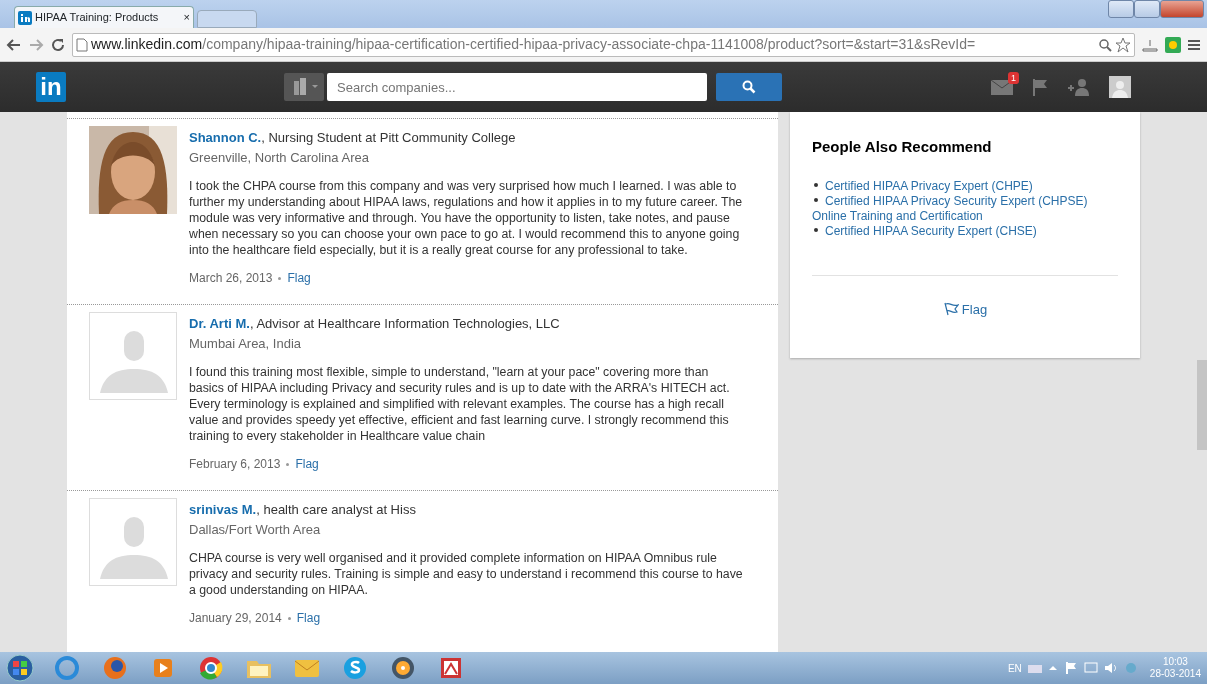 The width and height of the screenshot is (1207, 684). Describe the element at coordinates (97, 18) in the screenshot. I see `tab-title: HIPAA Training: Products` at that location.